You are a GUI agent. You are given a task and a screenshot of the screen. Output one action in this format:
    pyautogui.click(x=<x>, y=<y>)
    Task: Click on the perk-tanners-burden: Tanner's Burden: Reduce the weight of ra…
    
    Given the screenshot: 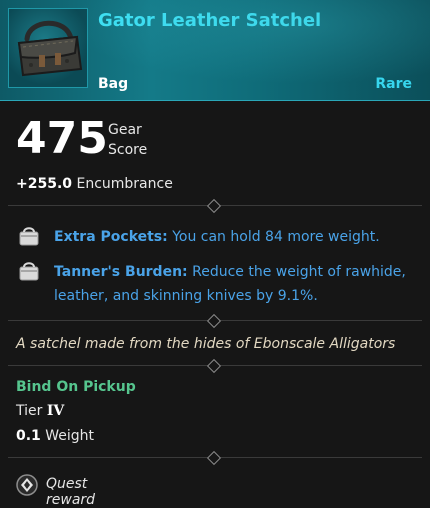 What is the action you would take?
    pyautogui.click(x=216, y=284)
    